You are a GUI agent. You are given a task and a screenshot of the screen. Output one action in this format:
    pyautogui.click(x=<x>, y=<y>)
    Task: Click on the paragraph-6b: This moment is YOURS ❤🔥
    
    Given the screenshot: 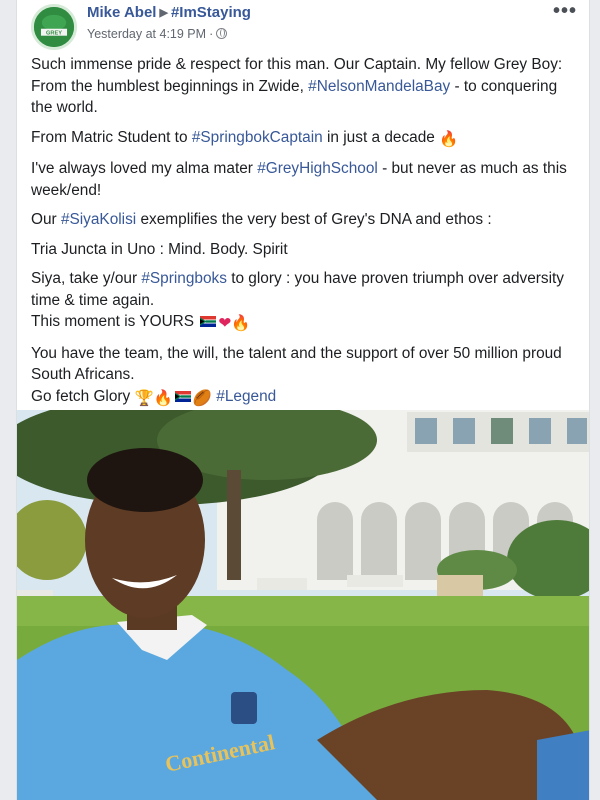 What is the action you would take?
    pyautogui.click(x=304, y=323)
    